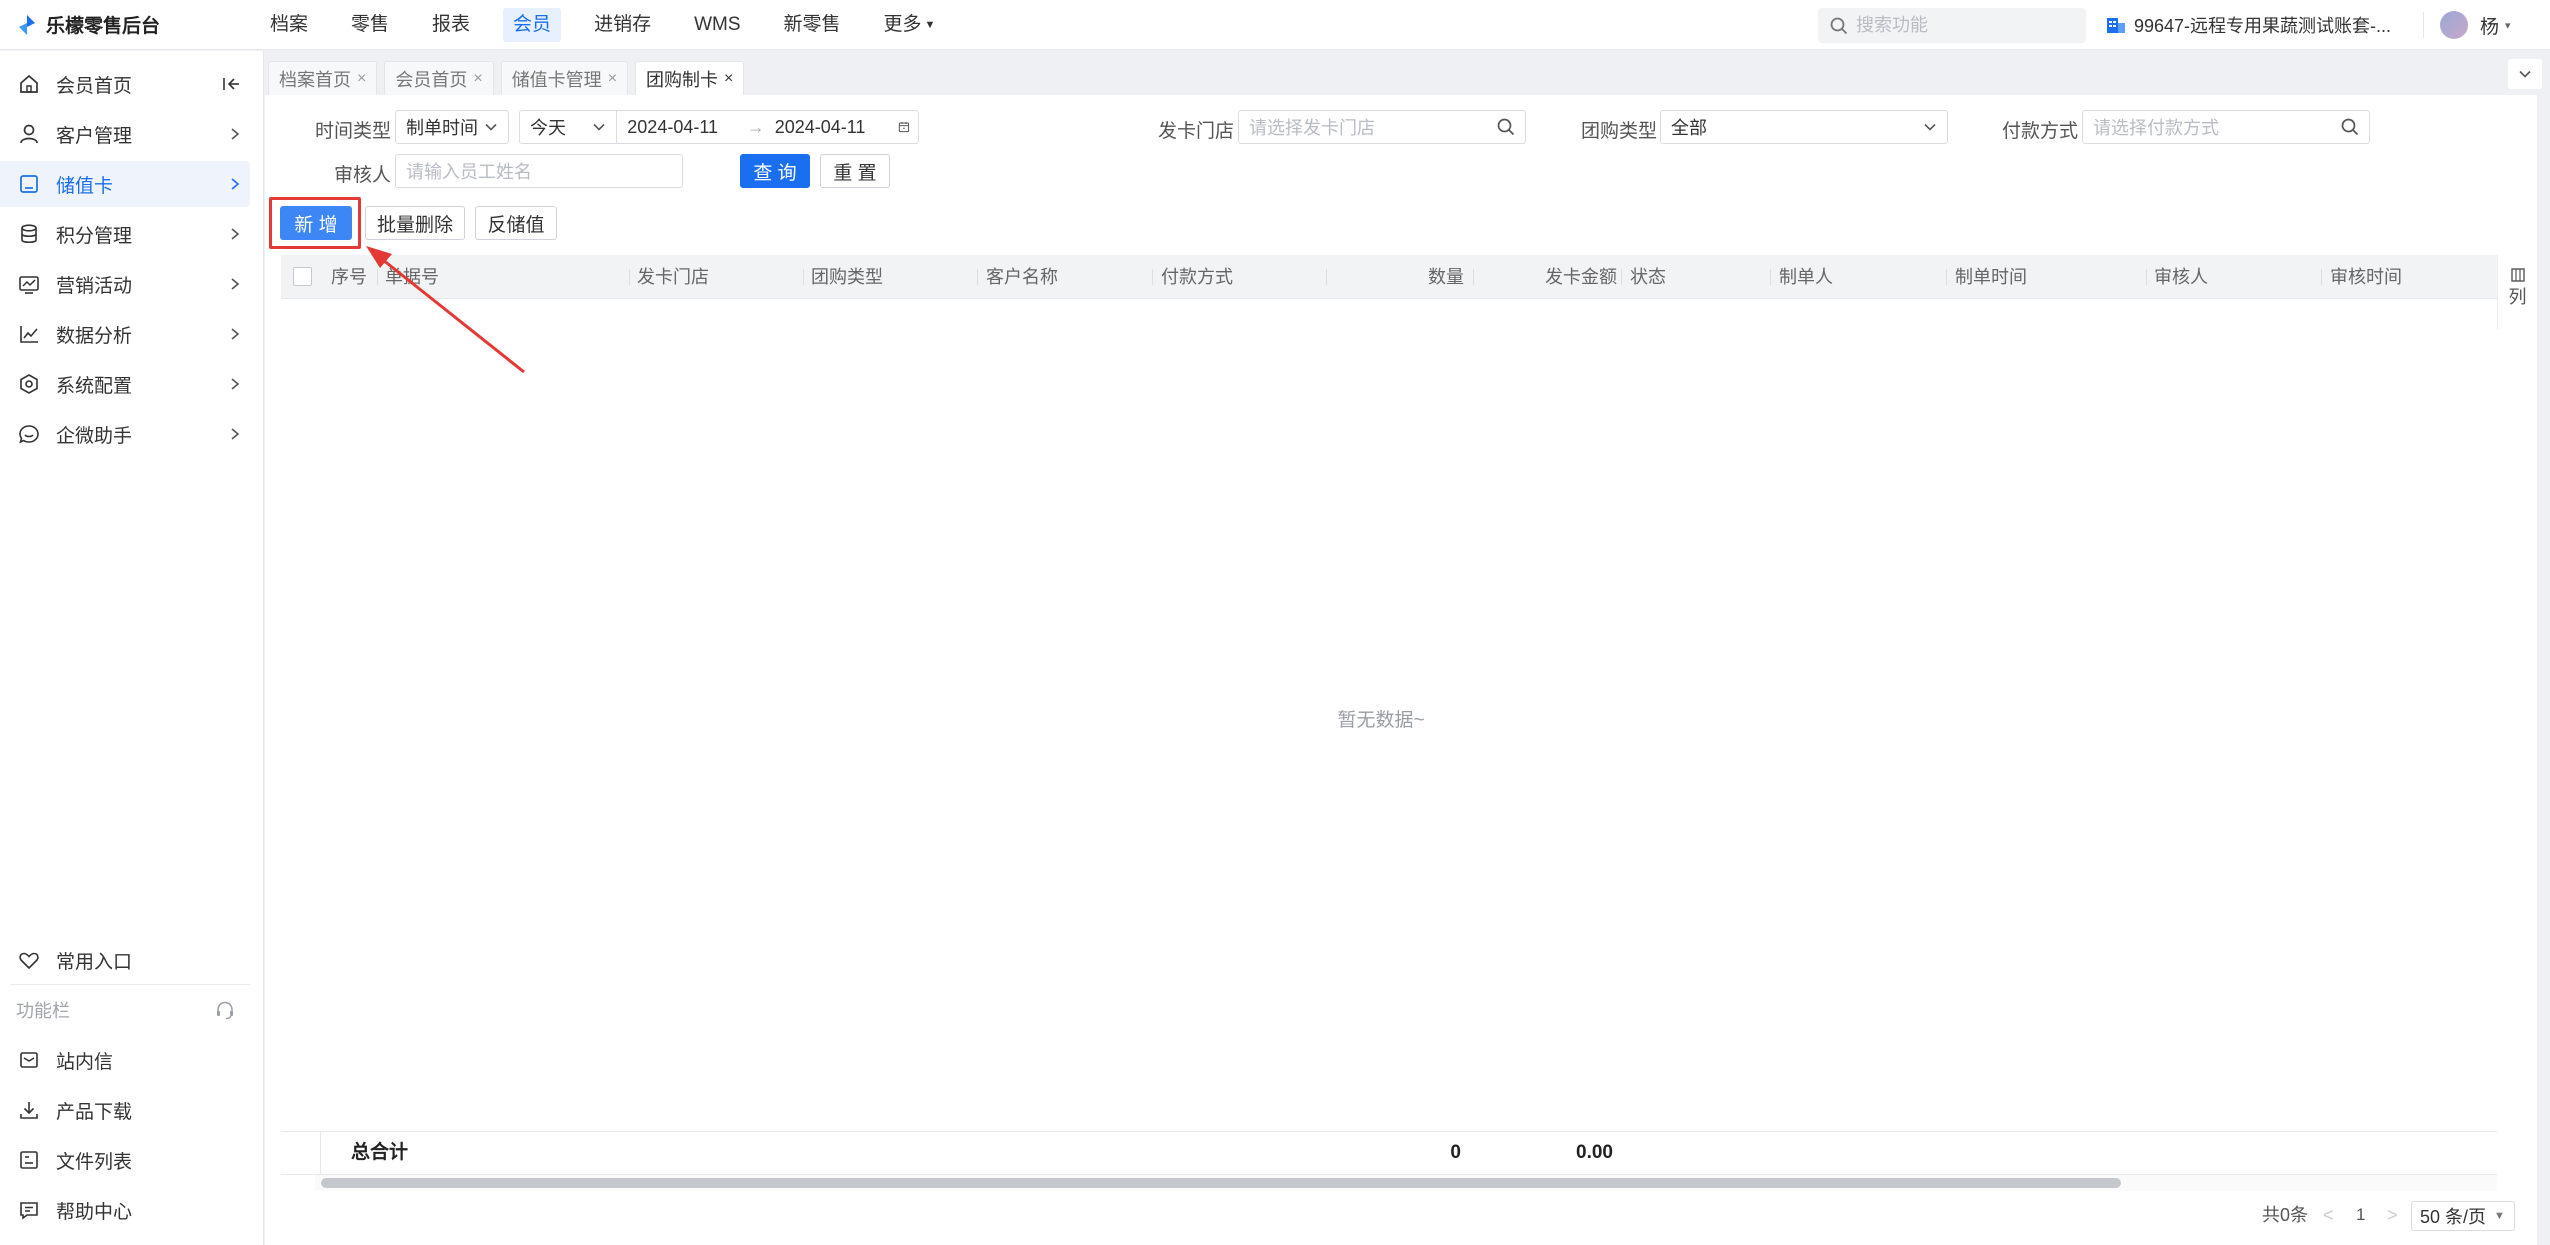 Image resolution: width=2550 pixels, height=1245 pixels. I want to click on app-logo: 乐檬零售后台, so click(125, 25).